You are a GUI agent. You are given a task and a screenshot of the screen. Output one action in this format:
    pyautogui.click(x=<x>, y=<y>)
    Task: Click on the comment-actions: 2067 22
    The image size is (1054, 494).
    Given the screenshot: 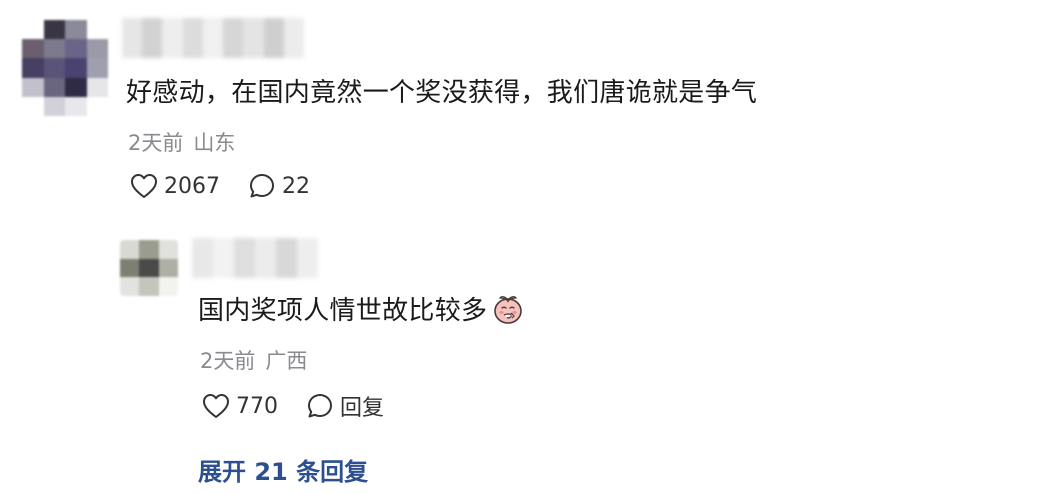 What is the action you would take?
    pyautogui.click(x=220, y=186)
    